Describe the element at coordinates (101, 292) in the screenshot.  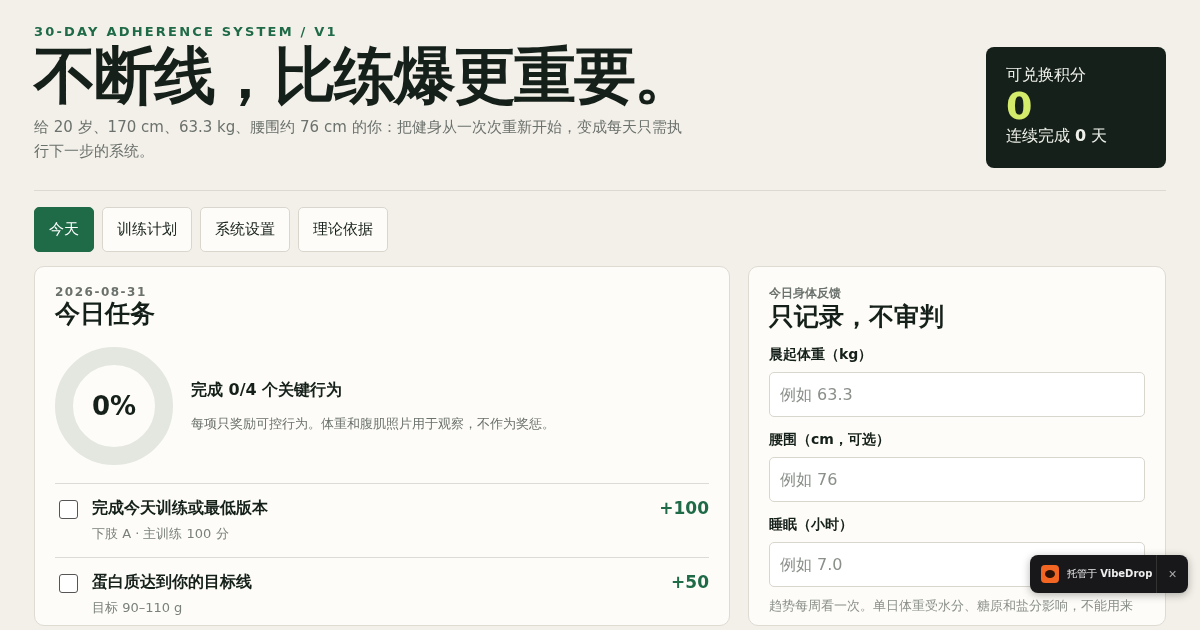
I see `date-text: 2026-08-31` at that location.